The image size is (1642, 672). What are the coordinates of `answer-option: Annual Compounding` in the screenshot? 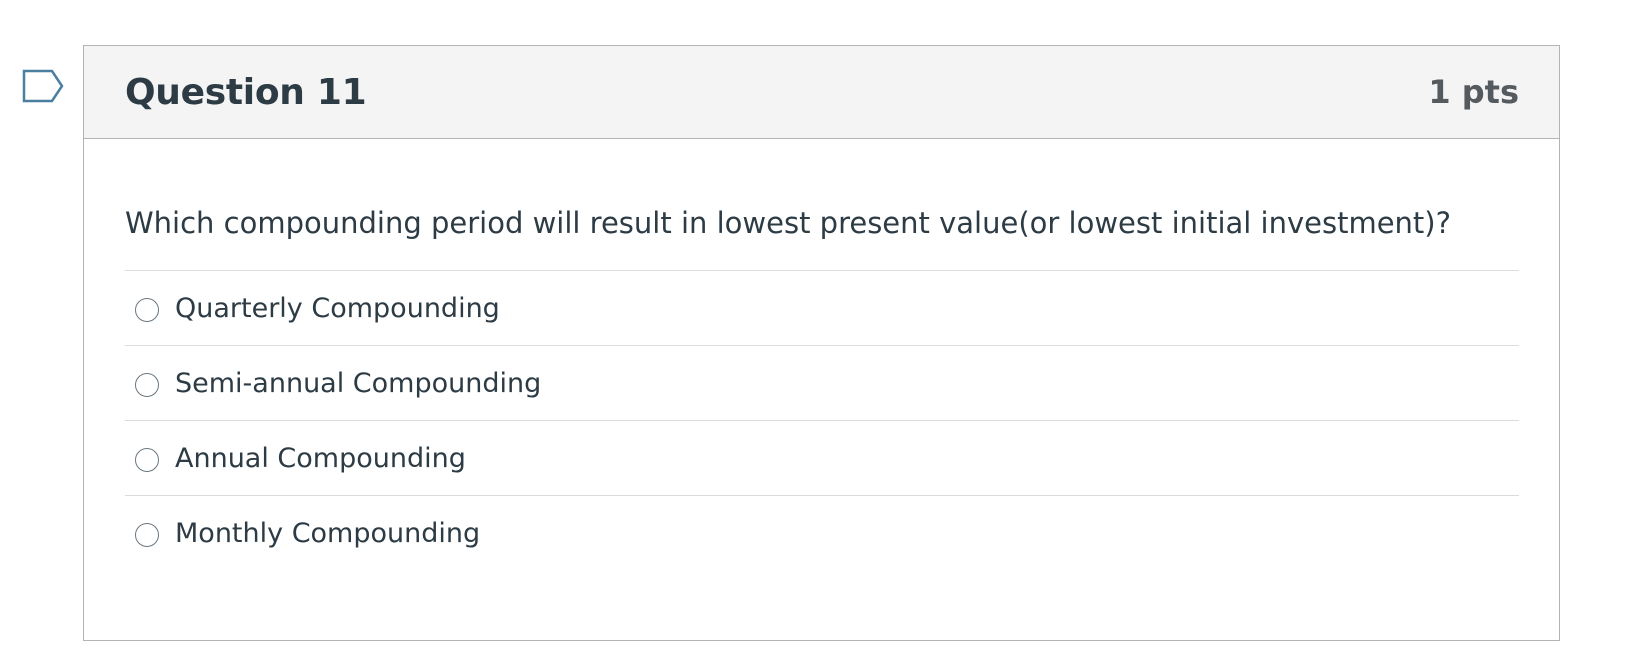 It's located at (822, 458).